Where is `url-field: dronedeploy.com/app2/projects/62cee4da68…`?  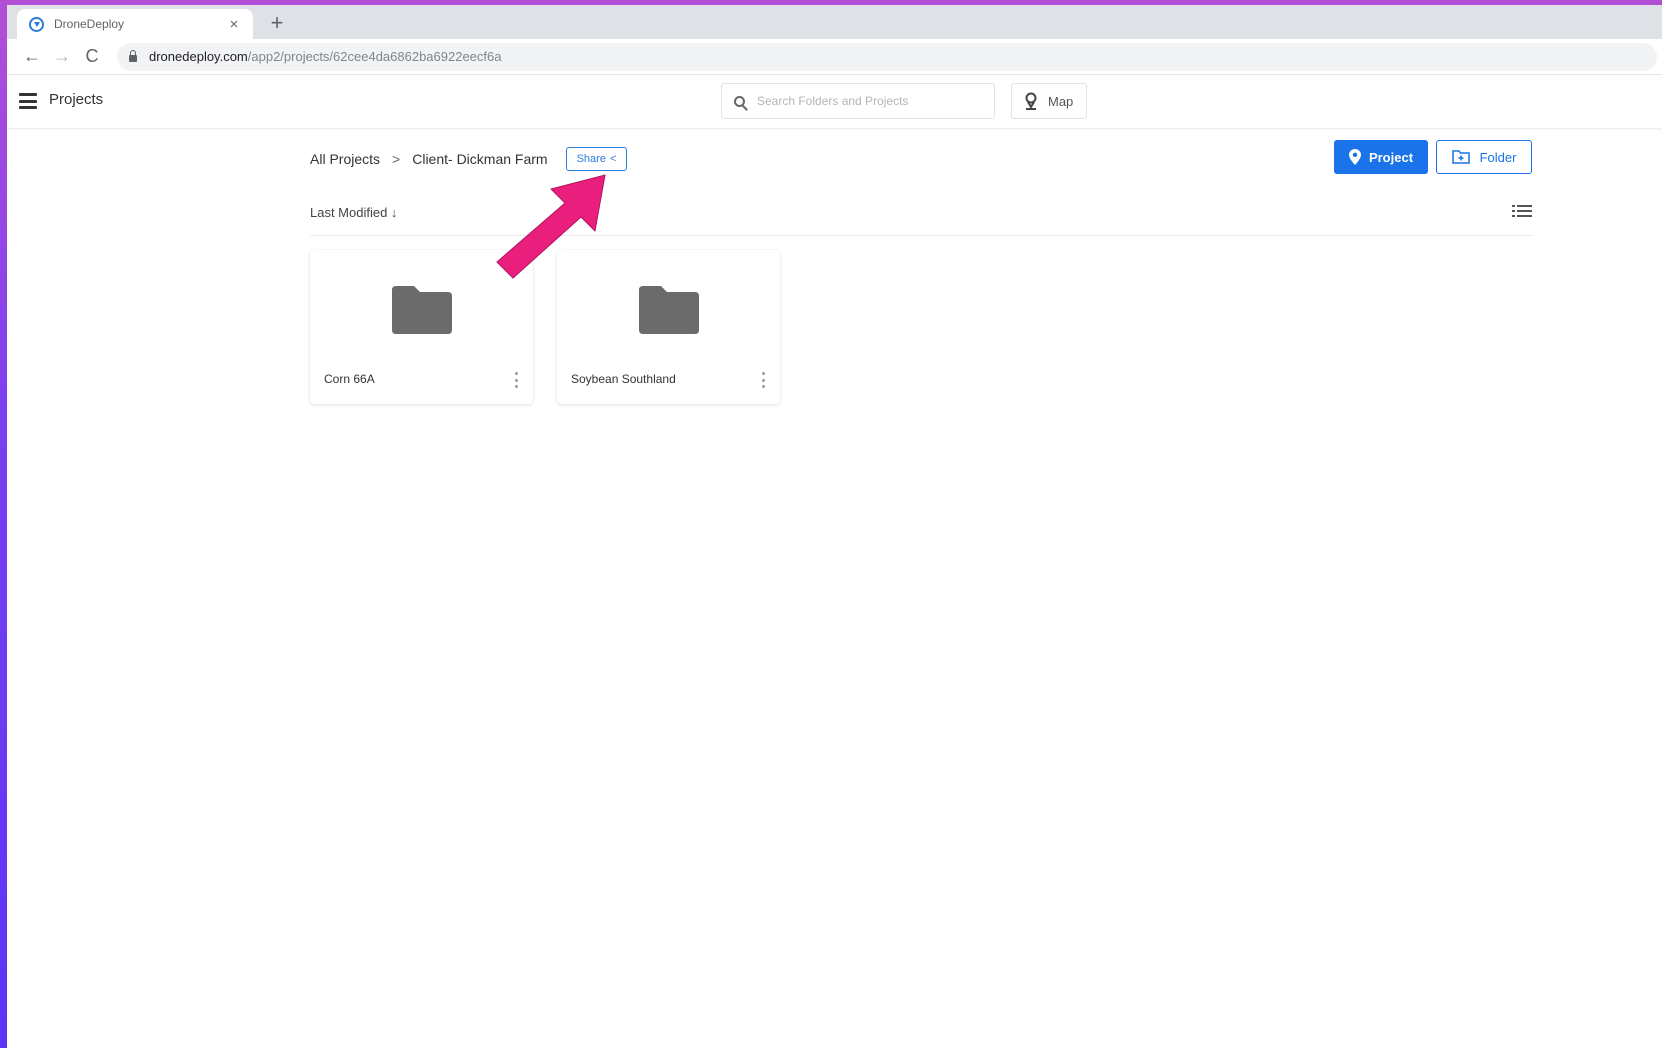
url-field: dronedeploy.com/app2/projects/62cee4da68… is located at coordinates (887, 56).